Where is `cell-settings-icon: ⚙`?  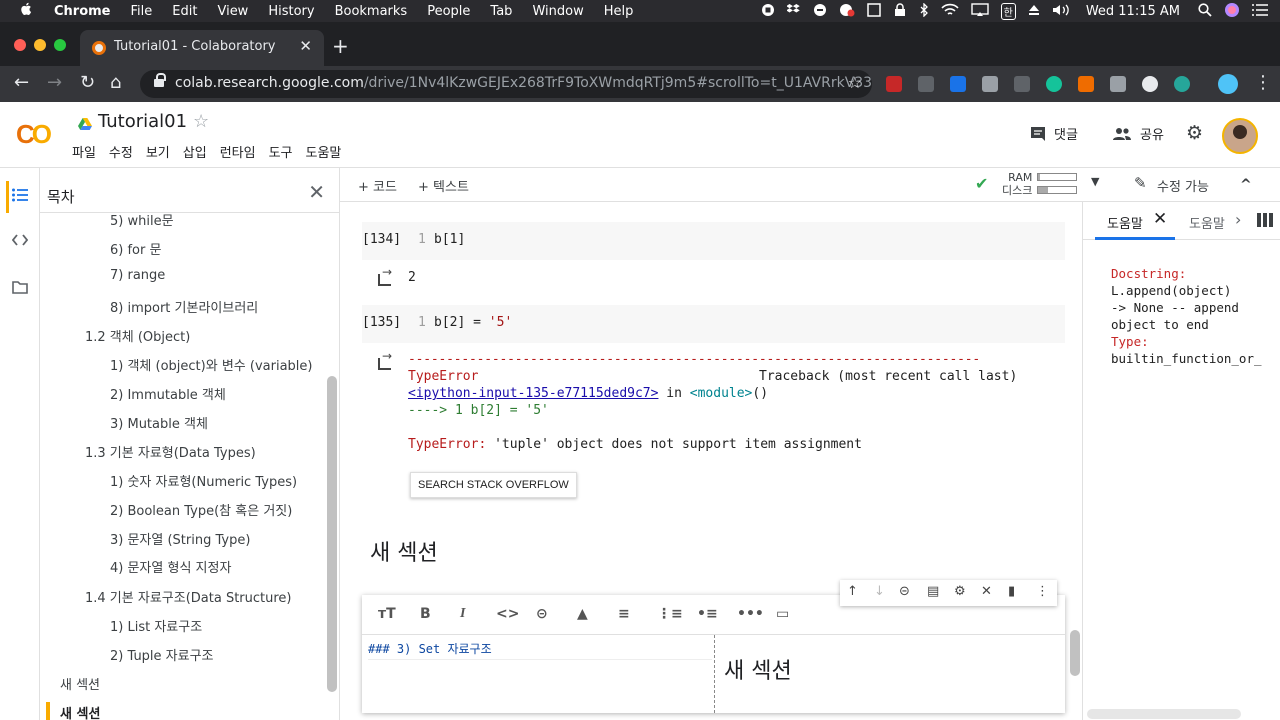 cell-settings-icon: ⚙ is located at coordinates (960, 591).